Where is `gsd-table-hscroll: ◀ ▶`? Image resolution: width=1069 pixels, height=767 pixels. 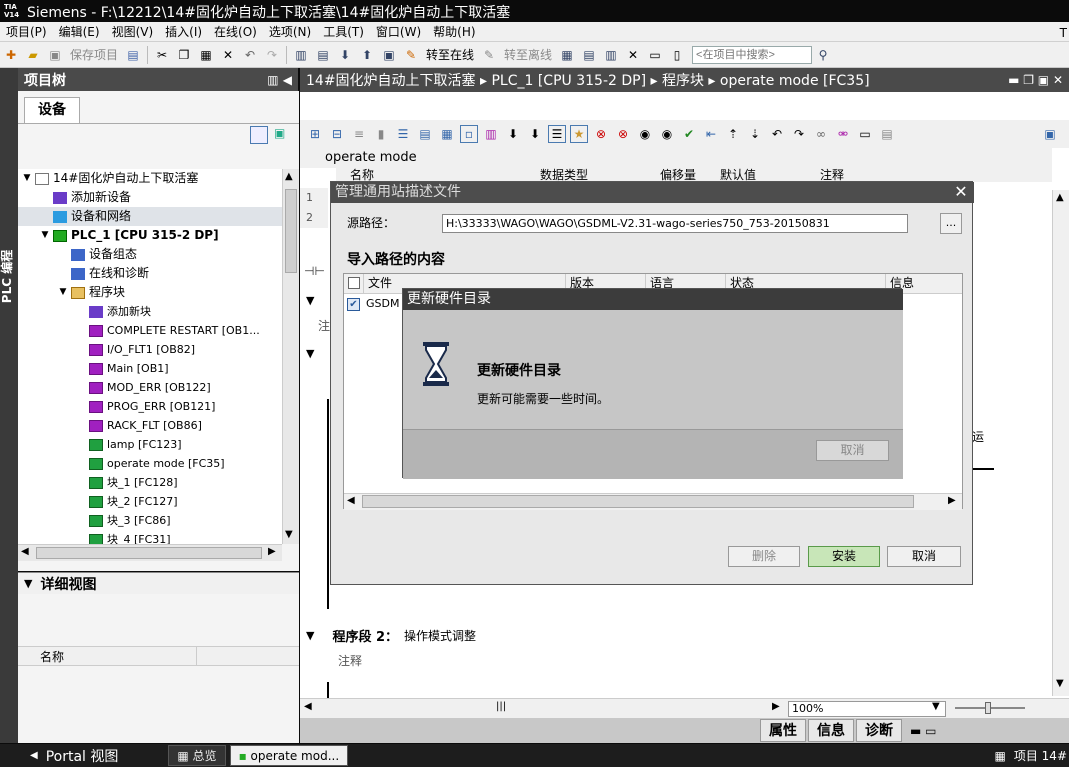
gsd-table-hscroll: ◀ ▶ is located at coordinates (653, 501).